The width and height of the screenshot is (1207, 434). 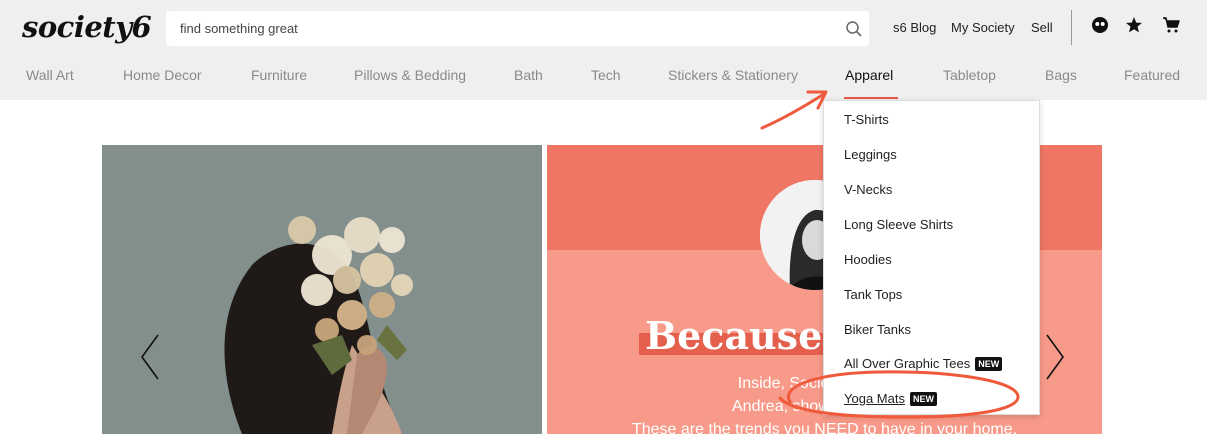 What do you see at coordinates (50, 75) in the screenshot?
I see `nav-wall-art: Wall Art` at bounding box center [50, 75].